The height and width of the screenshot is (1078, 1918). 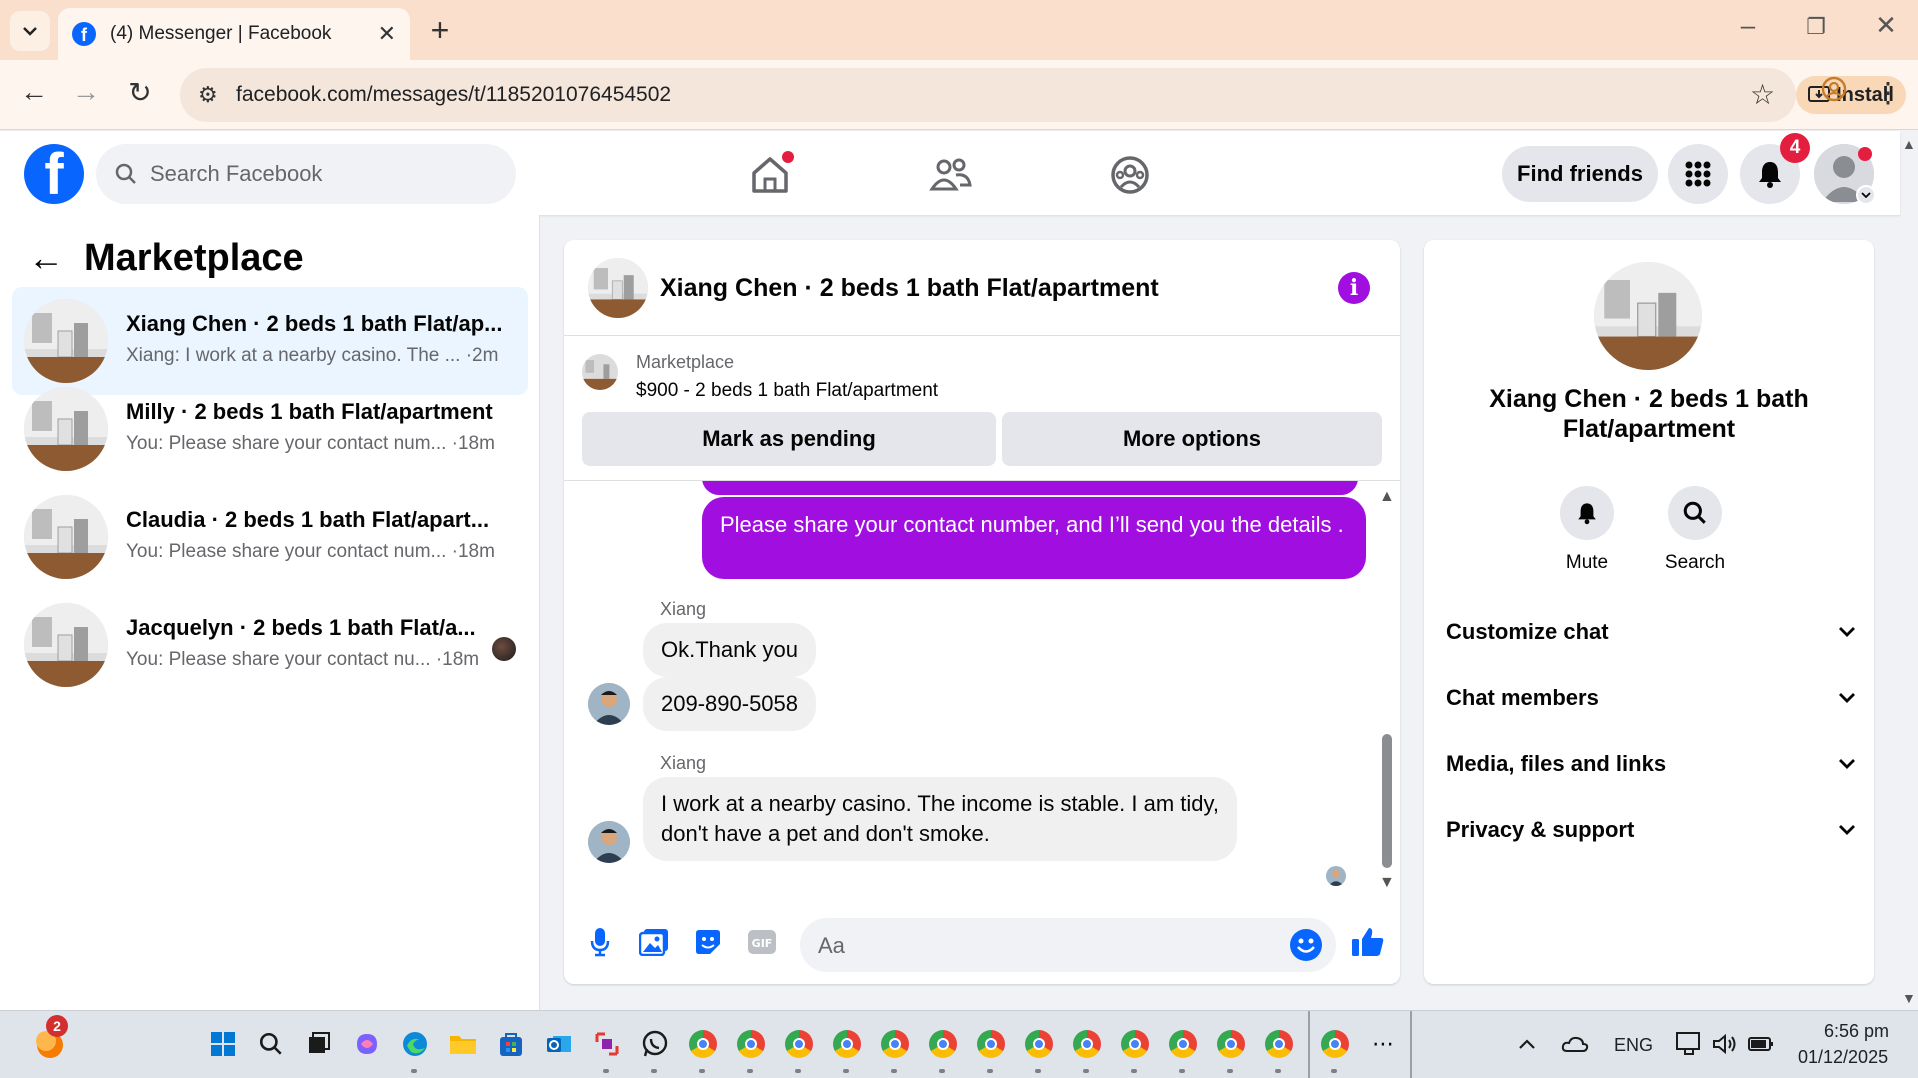 I want to click on running-indicator, so click(x=846, y=1071).